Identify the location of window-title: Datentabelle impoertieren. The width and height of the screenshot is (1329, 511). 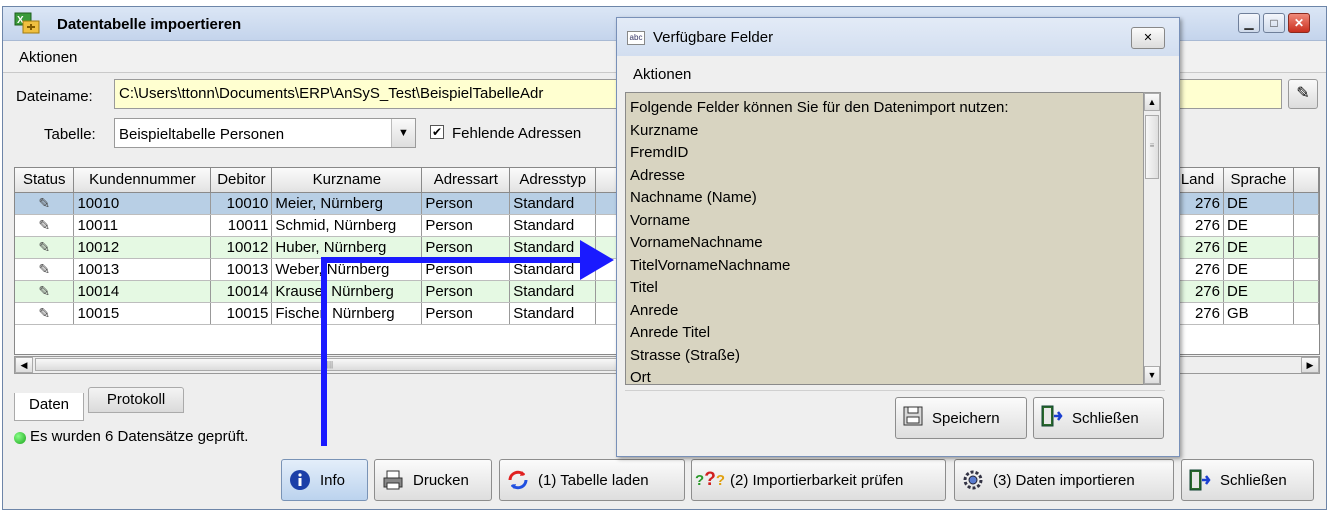
(149, 24).